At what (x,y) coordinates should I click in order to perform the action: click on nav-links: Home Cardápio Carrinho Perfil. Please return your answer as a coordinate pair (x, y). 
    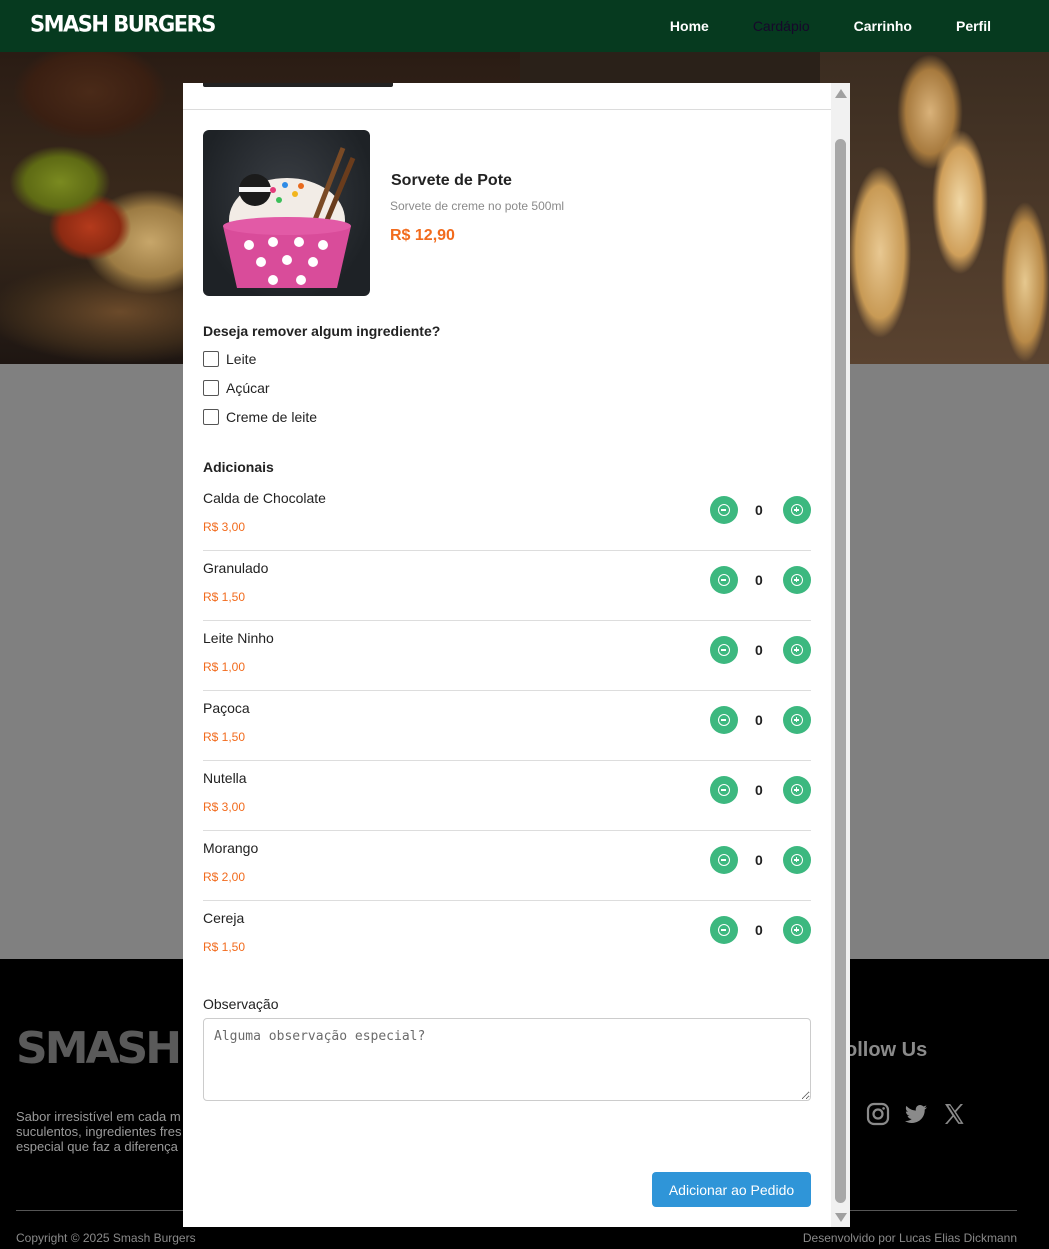
    Looking at the image, I should click on (830, 26).